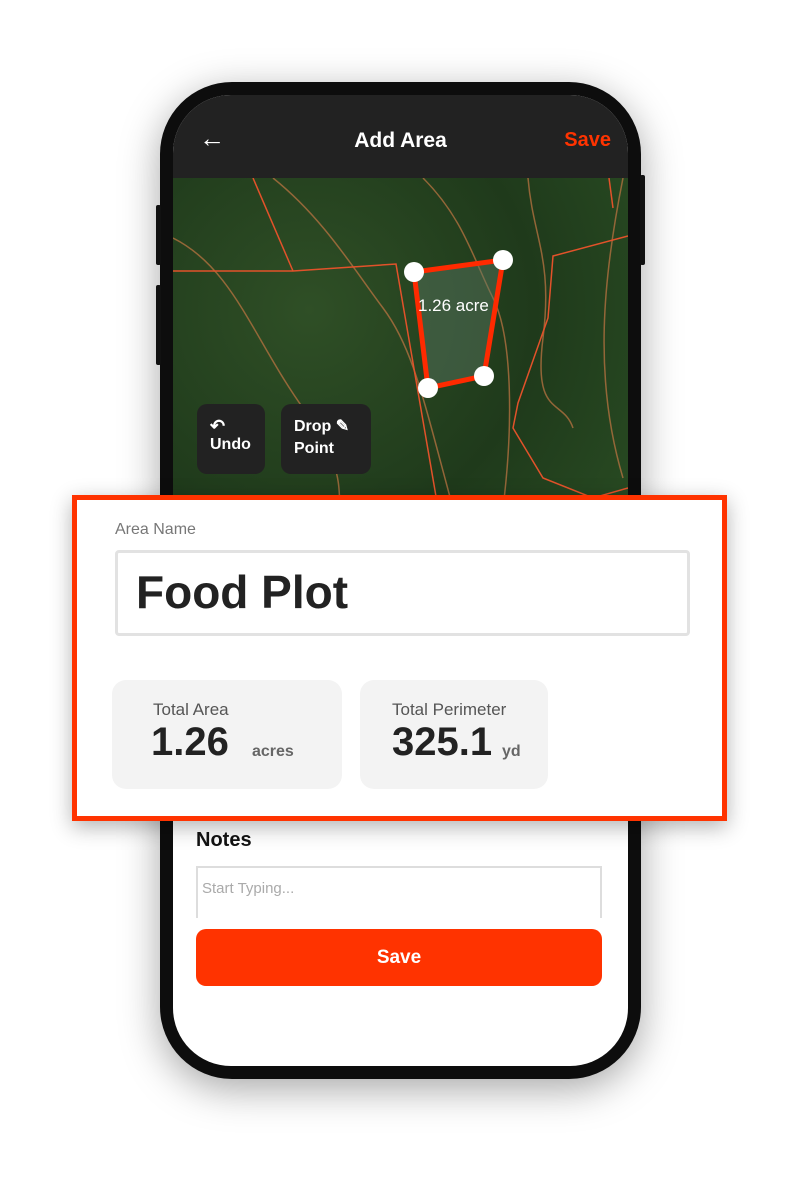 Image resolution: width=800 pixels, height=1200 pixels. I want to click on header-save-button: Save, so click(587, 140).